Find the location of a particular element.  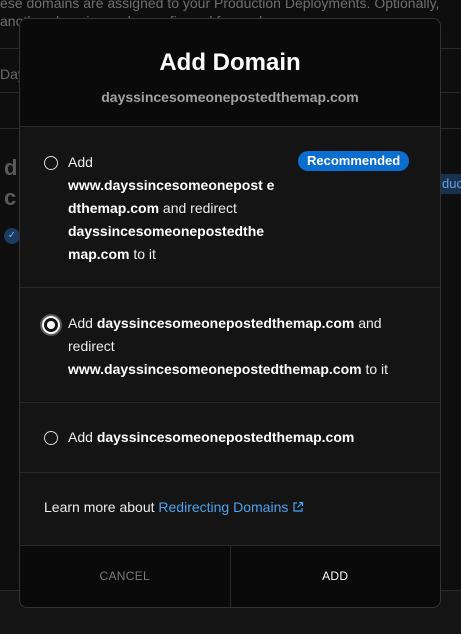

redirecting-domains-link: Redirecting Domains is located at coordinates (223, 507).